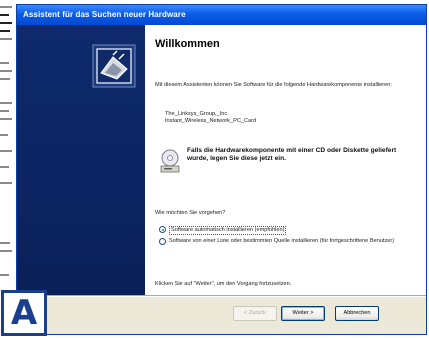  What do you see at coordinates (104, 14) in the screenshot?
I see `window-title: Assistent für das Suchen neuer Hardware` at bounding box center [104, 14].